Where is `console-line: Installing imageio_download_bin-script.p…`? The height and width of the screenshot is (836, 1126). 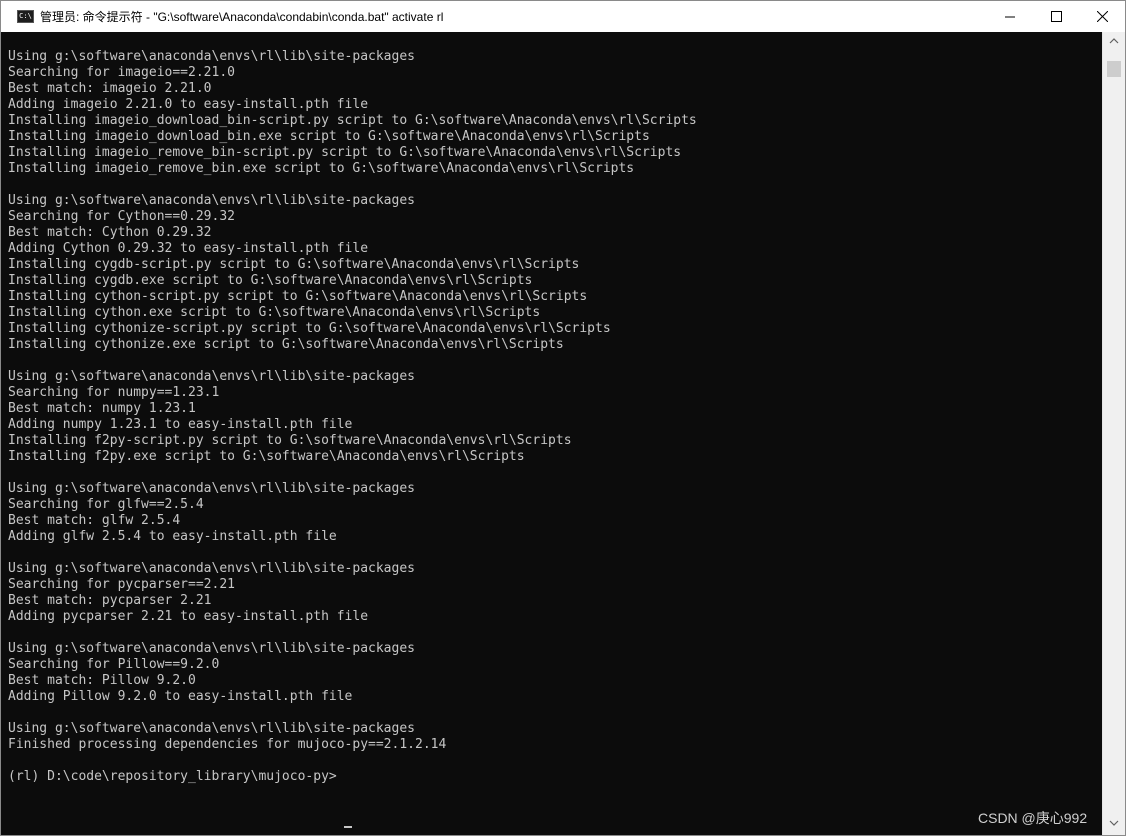
console-line: Installing imageio_download_bin-script.p… is located at coordinates (352, 120).